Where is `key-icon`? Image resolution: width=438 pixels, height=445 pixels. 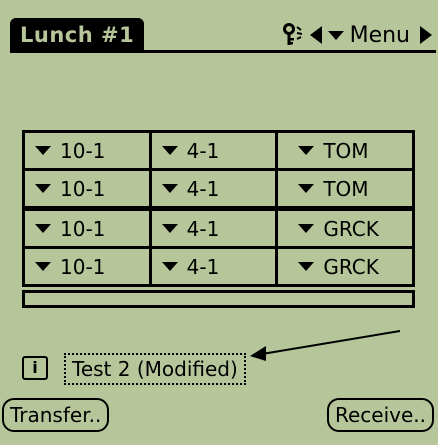 key-icon is located at coordinates (294, 35).